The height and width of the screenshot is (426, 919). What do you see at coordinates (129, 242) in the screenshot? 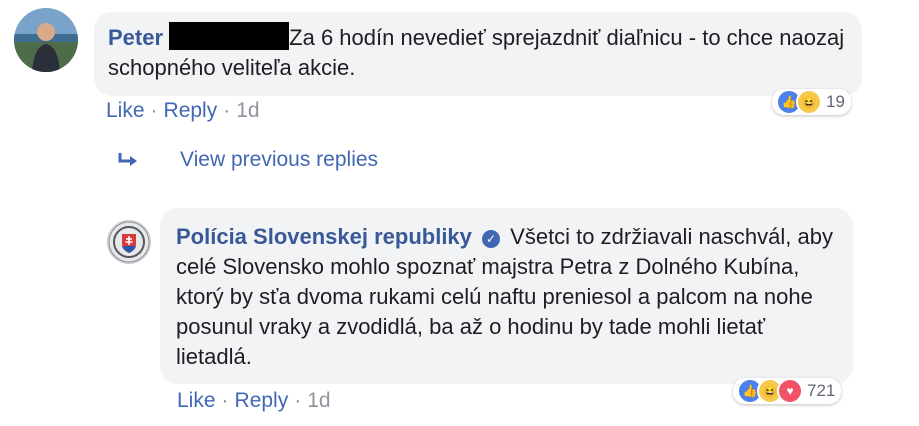
I see `avatar-policia` at bounding box center [129, 242].